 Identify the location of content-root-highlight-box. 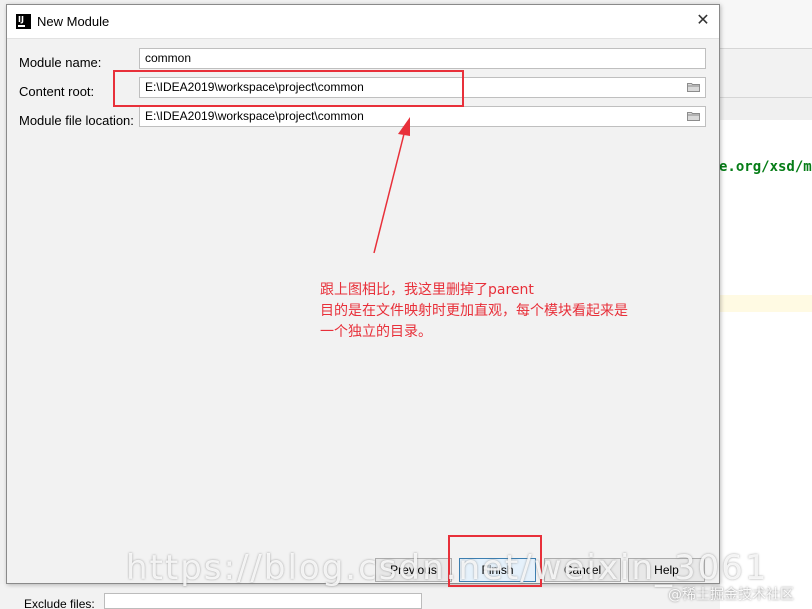
(288, 88).